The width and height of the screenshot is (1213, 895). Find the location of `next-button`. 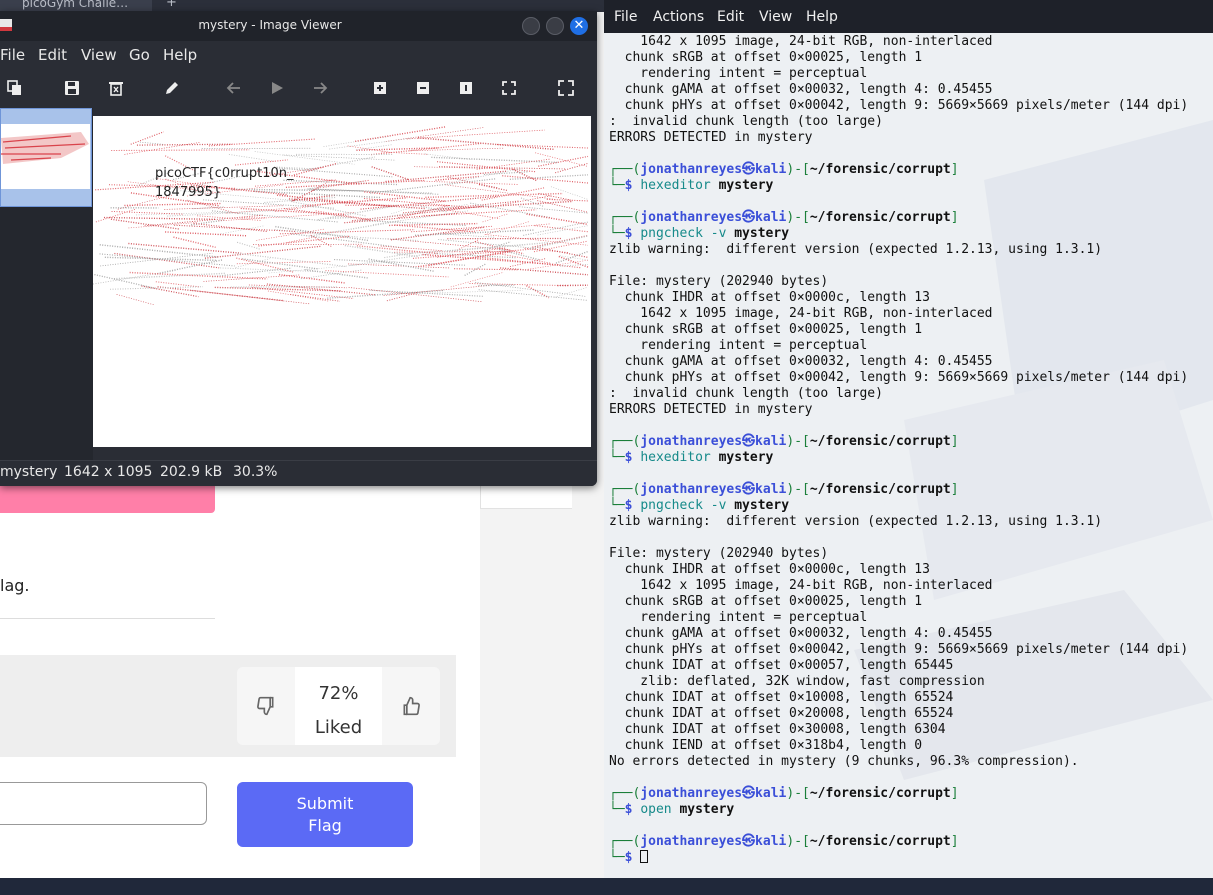

next-button is located at coordinates (320, 88).